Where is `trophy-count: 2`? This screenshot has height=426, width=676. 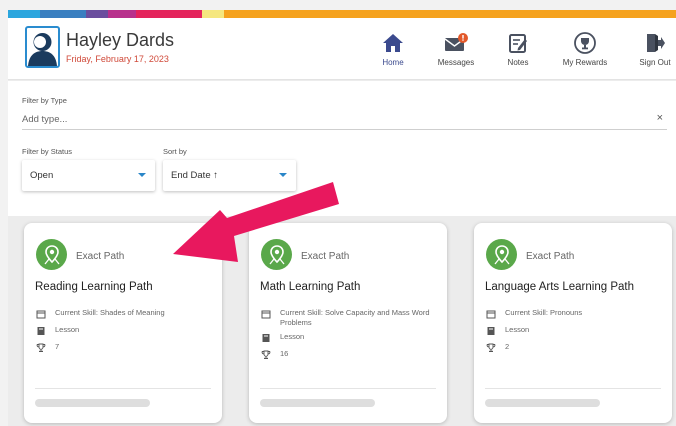 trophy-count: 2 is located at coordinates (497, 347).